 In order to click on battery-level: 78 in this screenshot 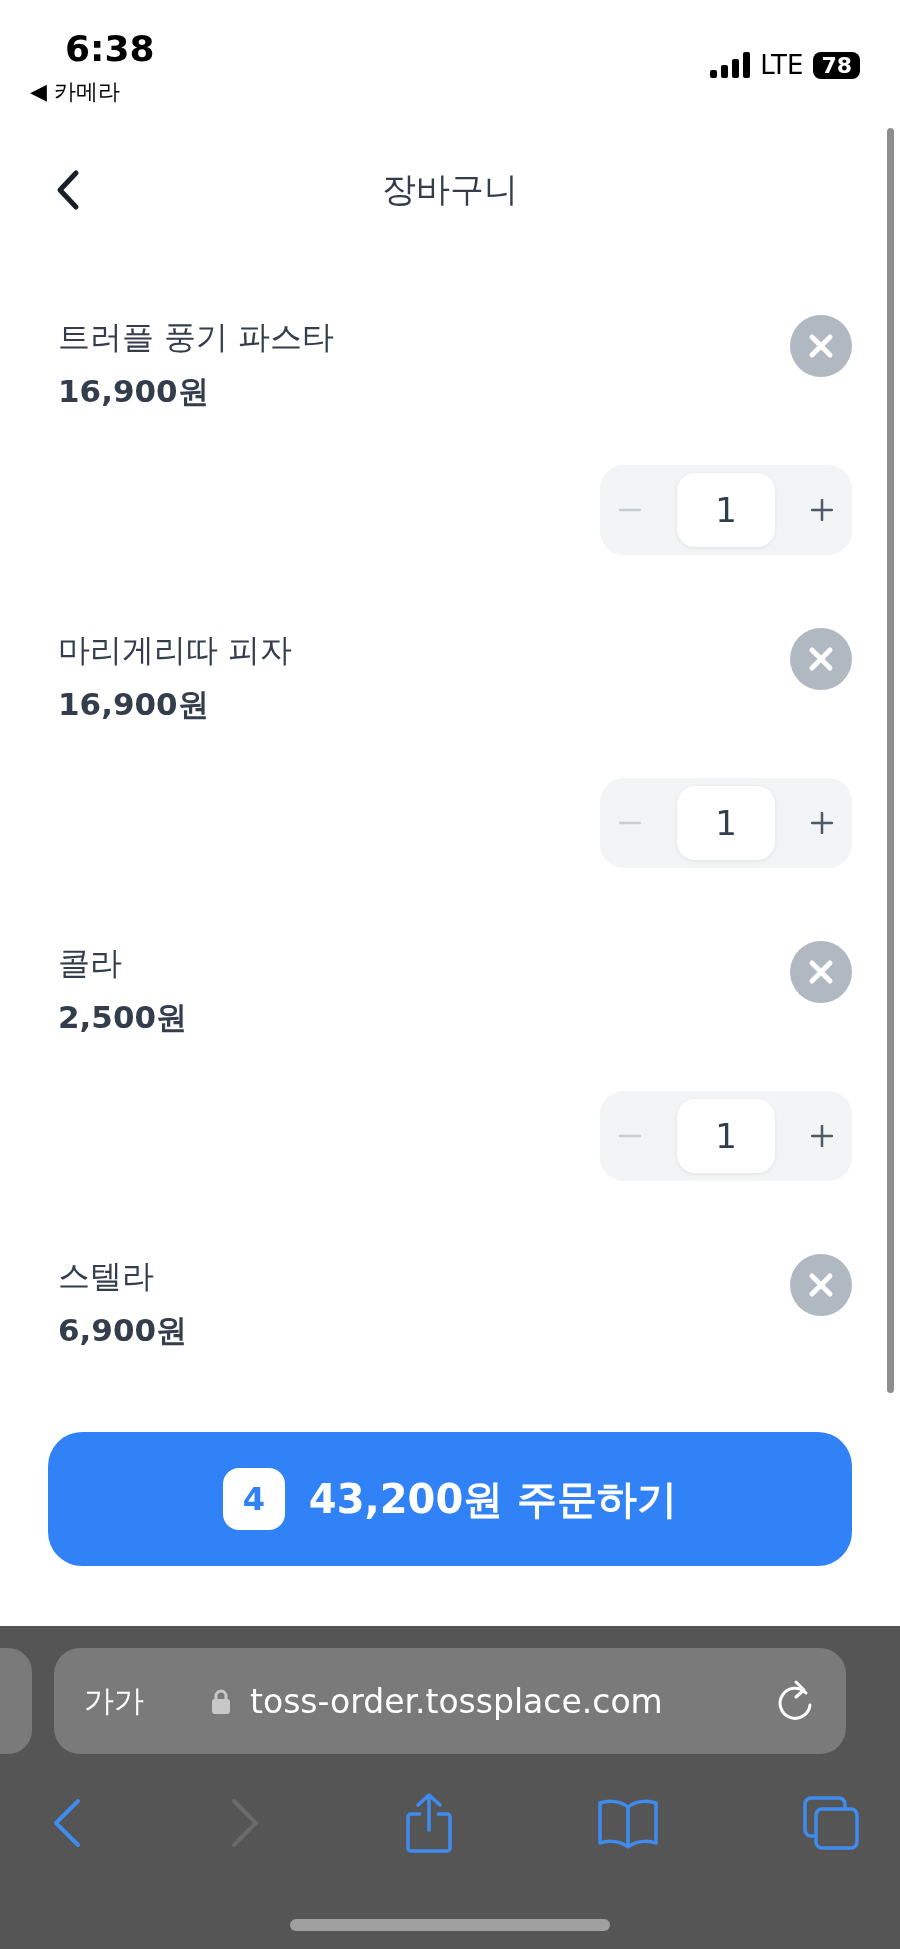, I will do `click(836, 65)`.